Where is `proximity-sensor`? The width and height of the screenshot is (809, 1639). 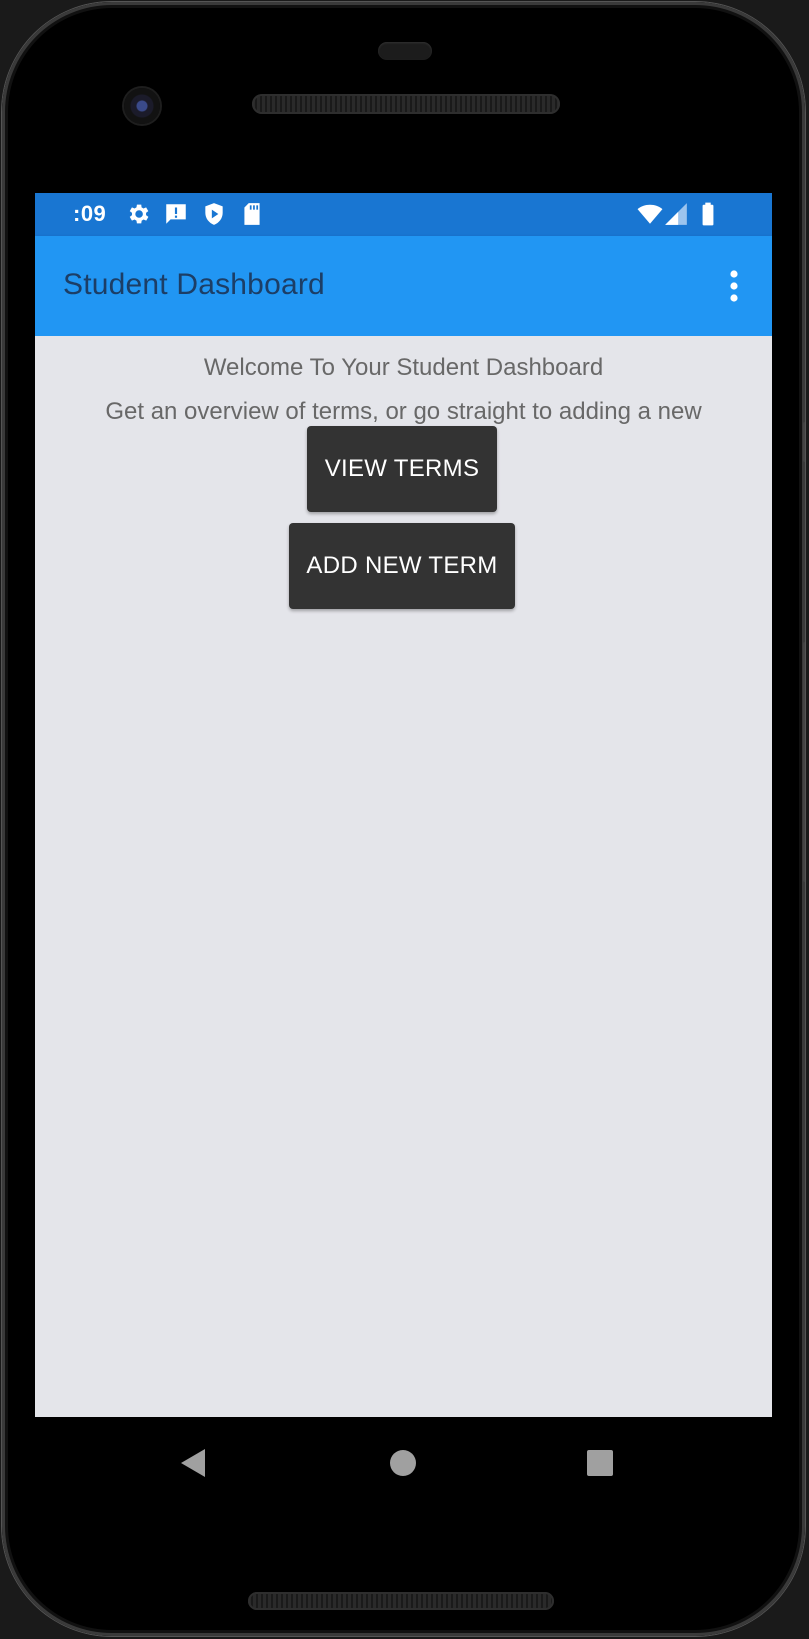
proximity-sensor is located at coordinates (405, 51).